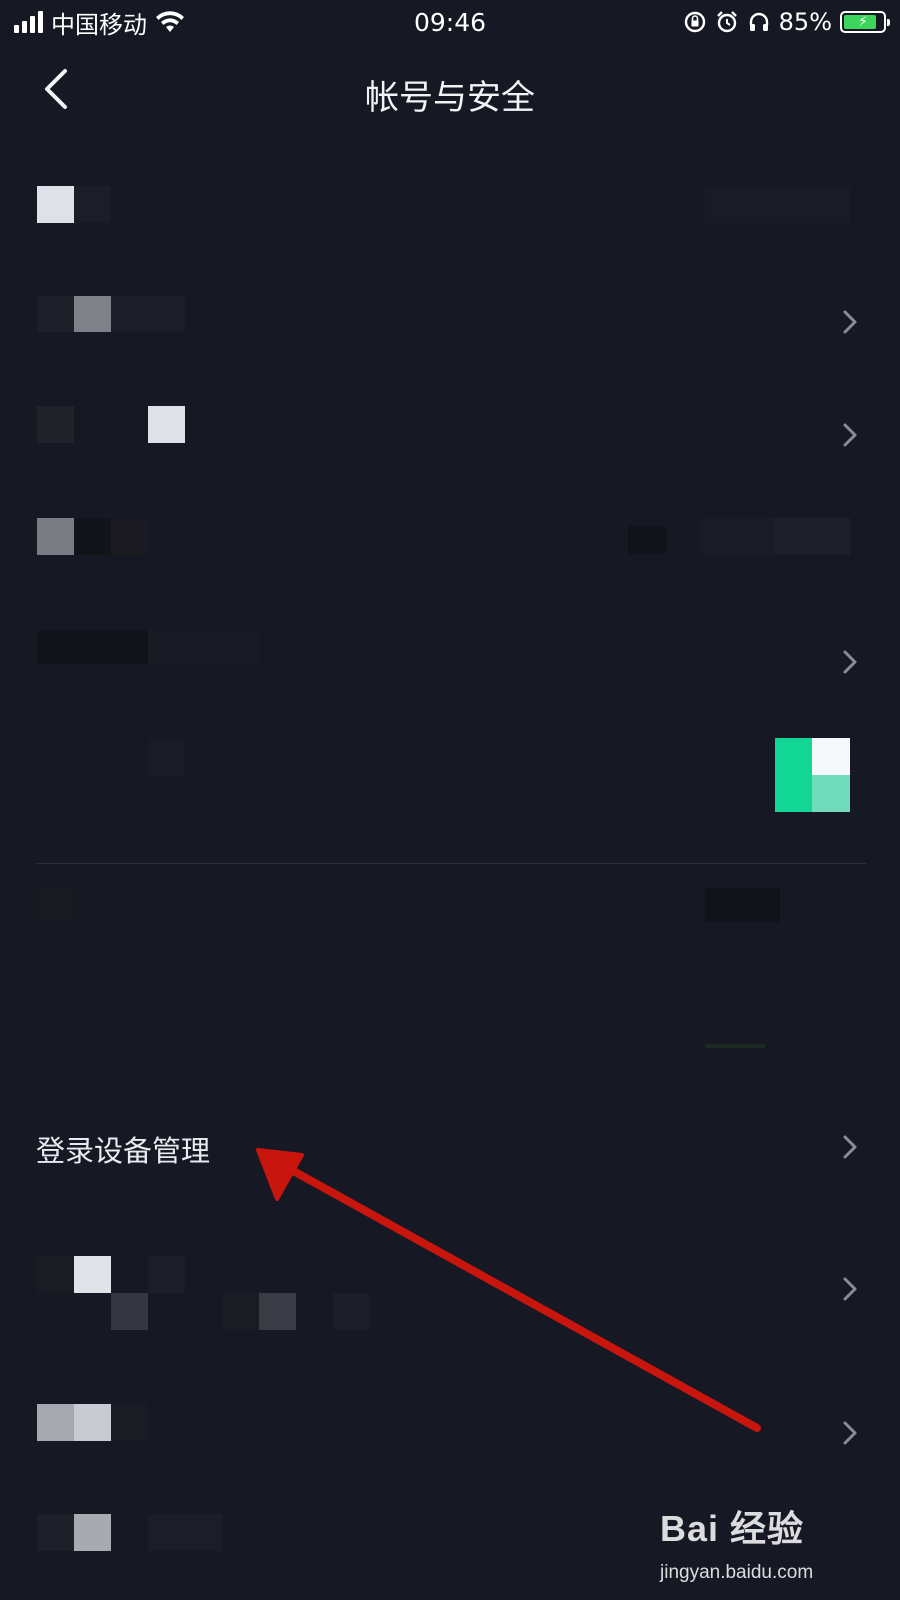  What do you see at coordinates (450, 1146) in the screenshot?
I see `settings-row-login-device-management: 登录设备管理` at bounding box center [450, 1146].